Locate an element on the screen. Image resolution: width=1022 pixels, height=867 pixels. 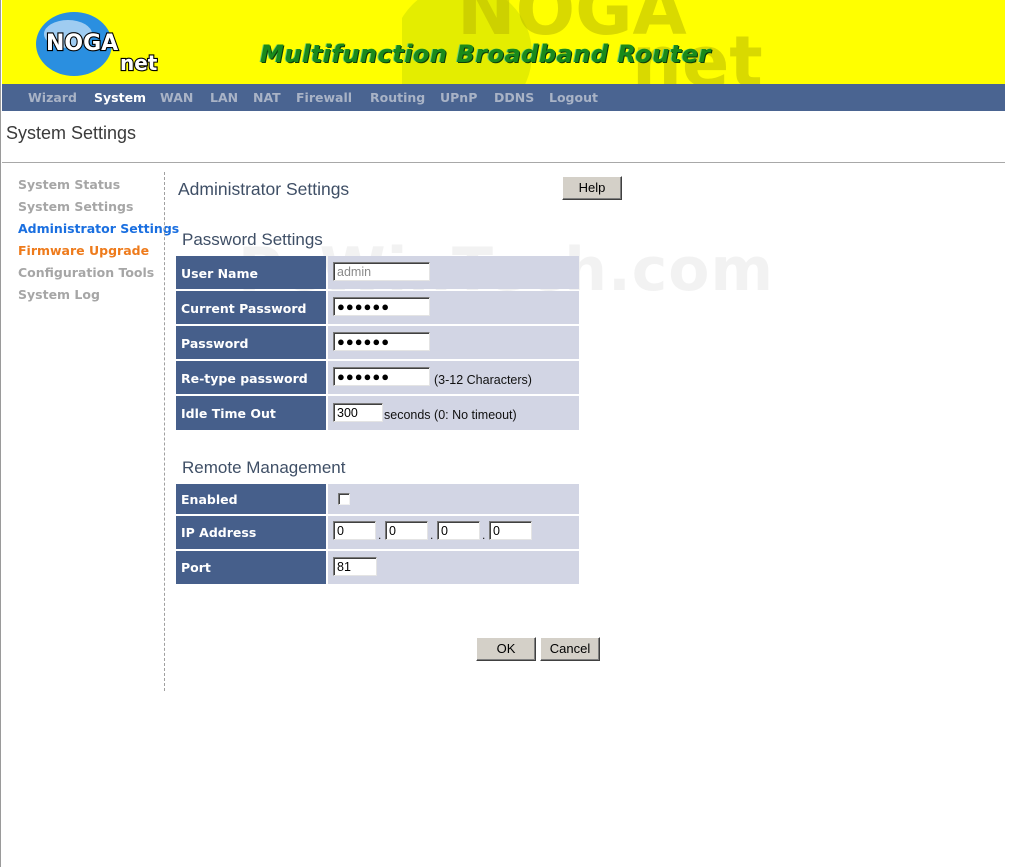
row-current-password: Current Password ●●●●●● is located at coordinates (377, 307).